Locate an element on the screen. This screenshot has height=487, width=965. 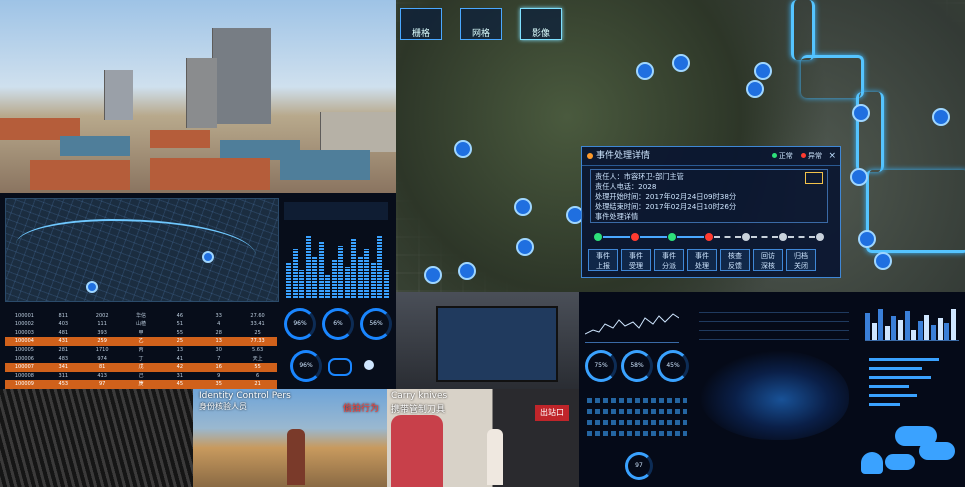
gauge-value: 96% is located at coordinates (306, 365).